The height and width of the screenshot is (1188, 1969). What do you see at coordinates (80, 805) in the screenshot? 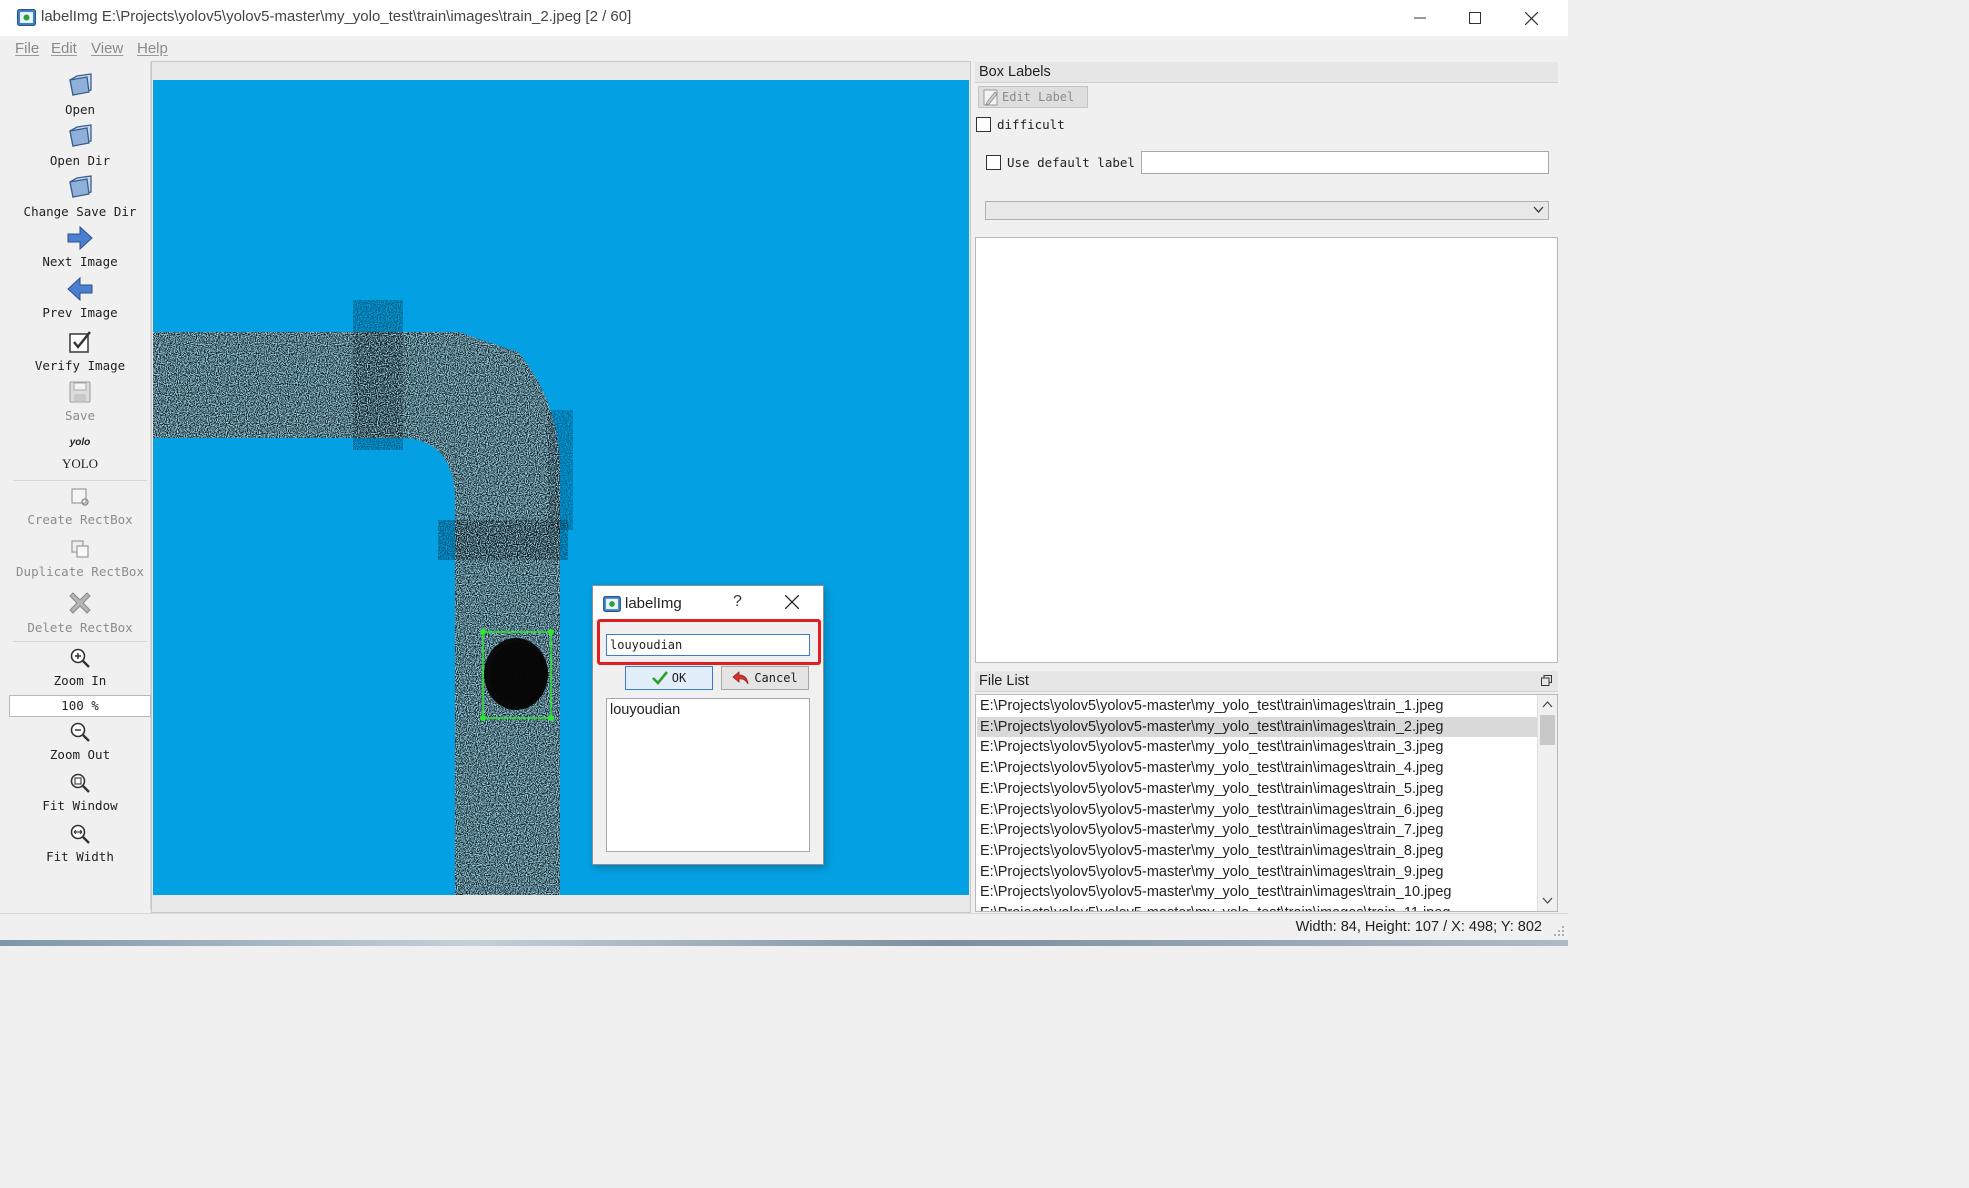
I see `fit-window-label: Fit Window` at bounding box center [80, 805].